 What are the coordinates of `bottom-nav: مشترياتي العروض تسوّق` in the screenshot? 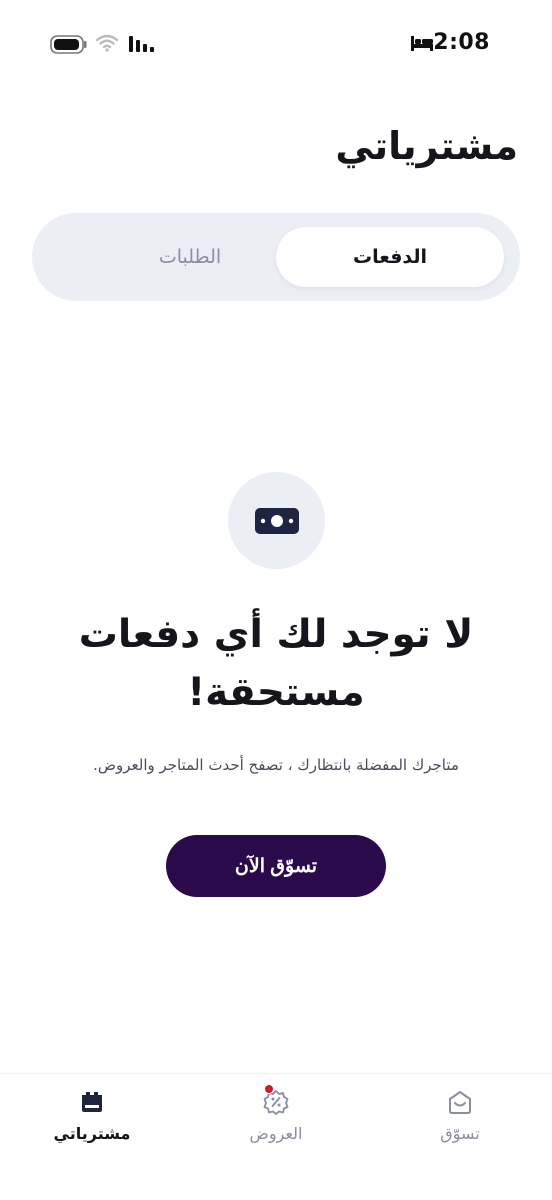 It's located at (276, 1136).